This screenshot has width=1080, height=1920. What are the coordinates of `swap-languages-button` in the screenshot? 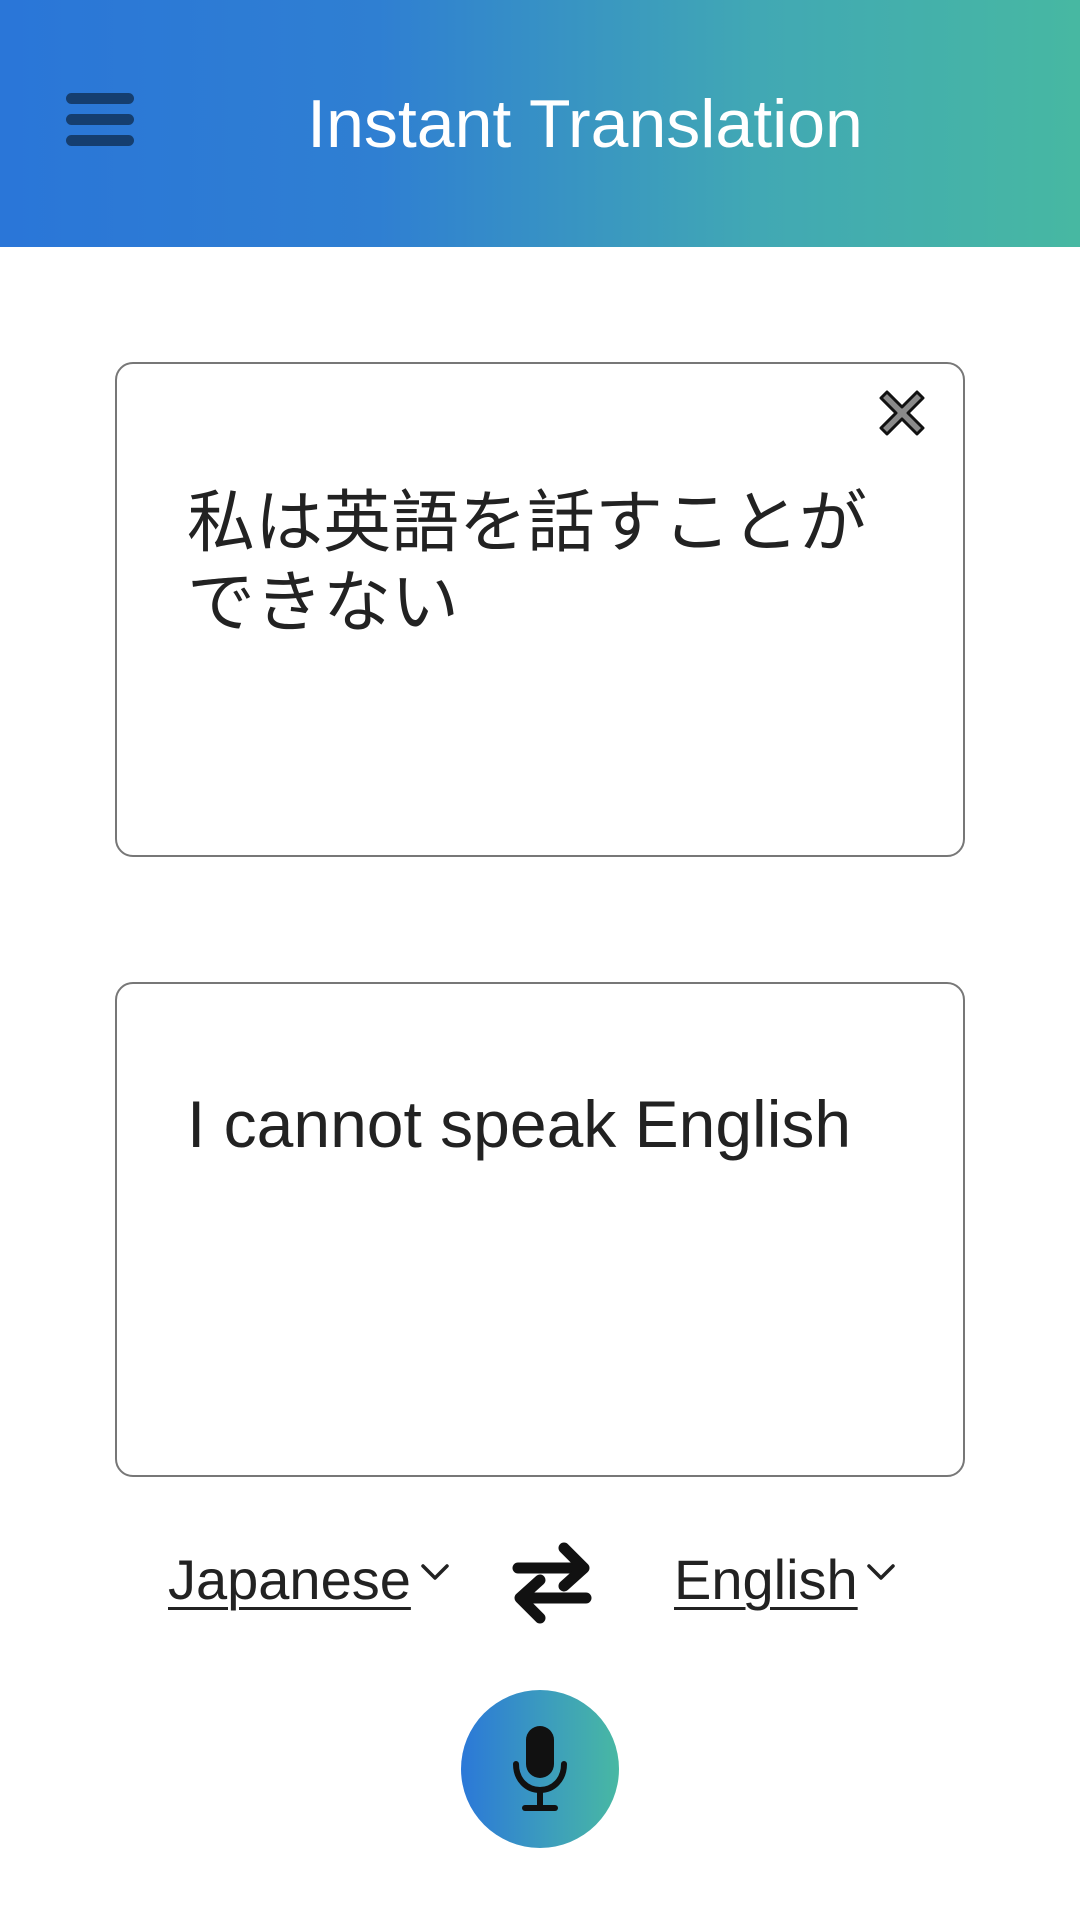 It's located at (552, 1582).